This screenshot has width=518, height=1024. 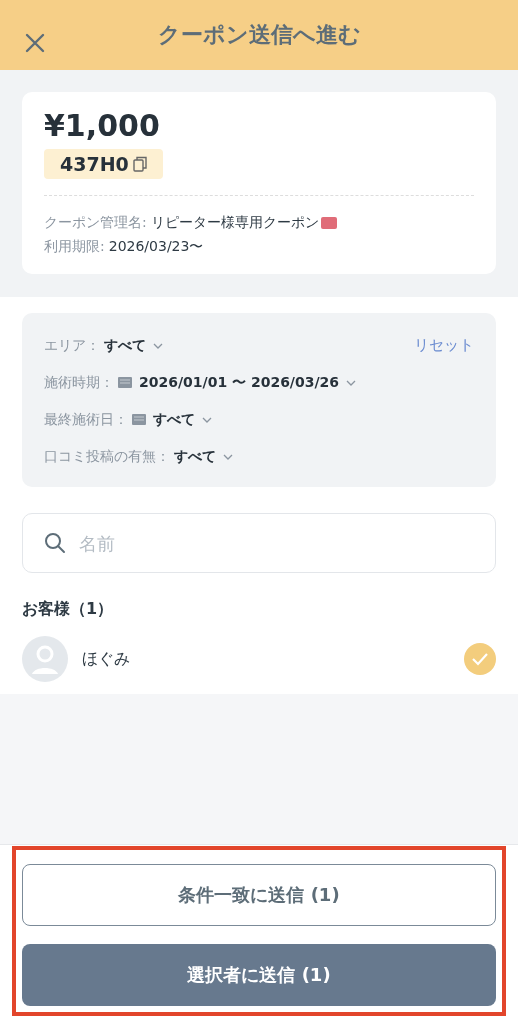 I want to click on filter-label: 最終施術日：, so click(x=86, y=419).